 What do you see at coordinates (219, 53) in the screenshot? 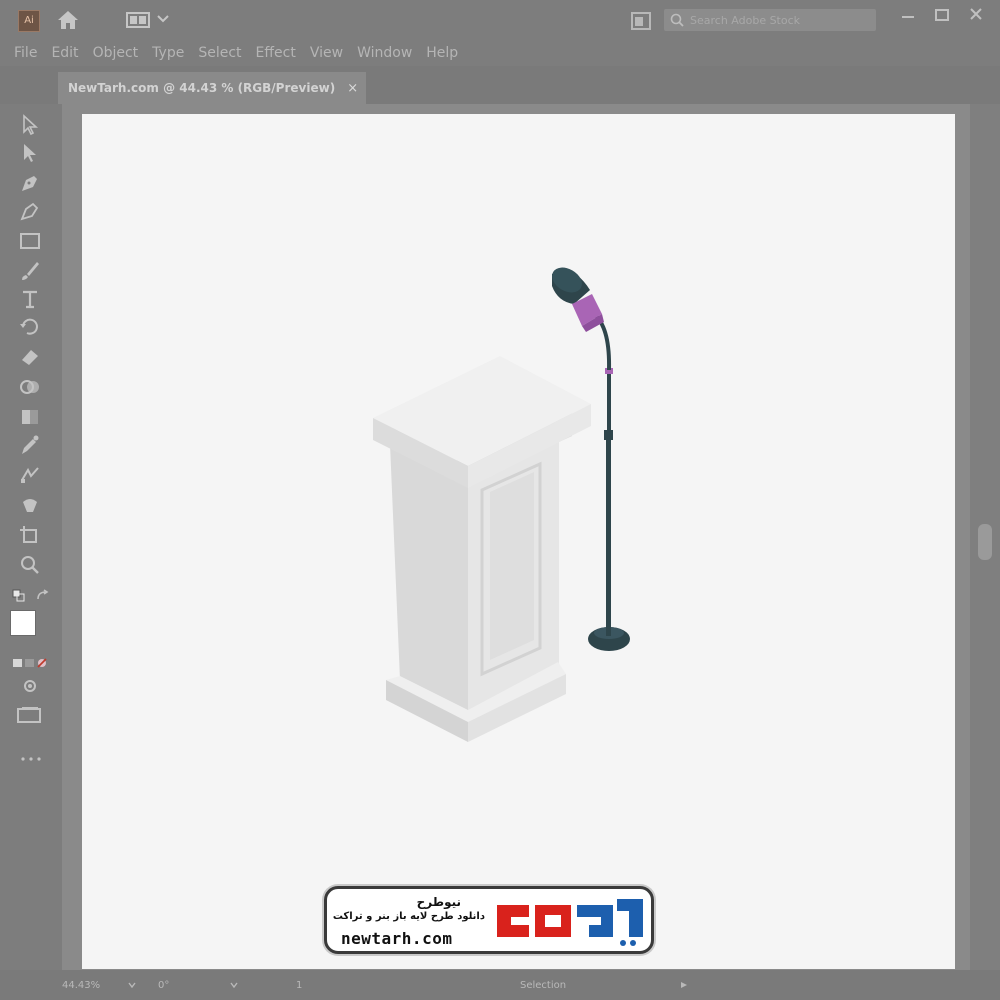
I see `menu-select: Select` at bounding box center [219, 53].